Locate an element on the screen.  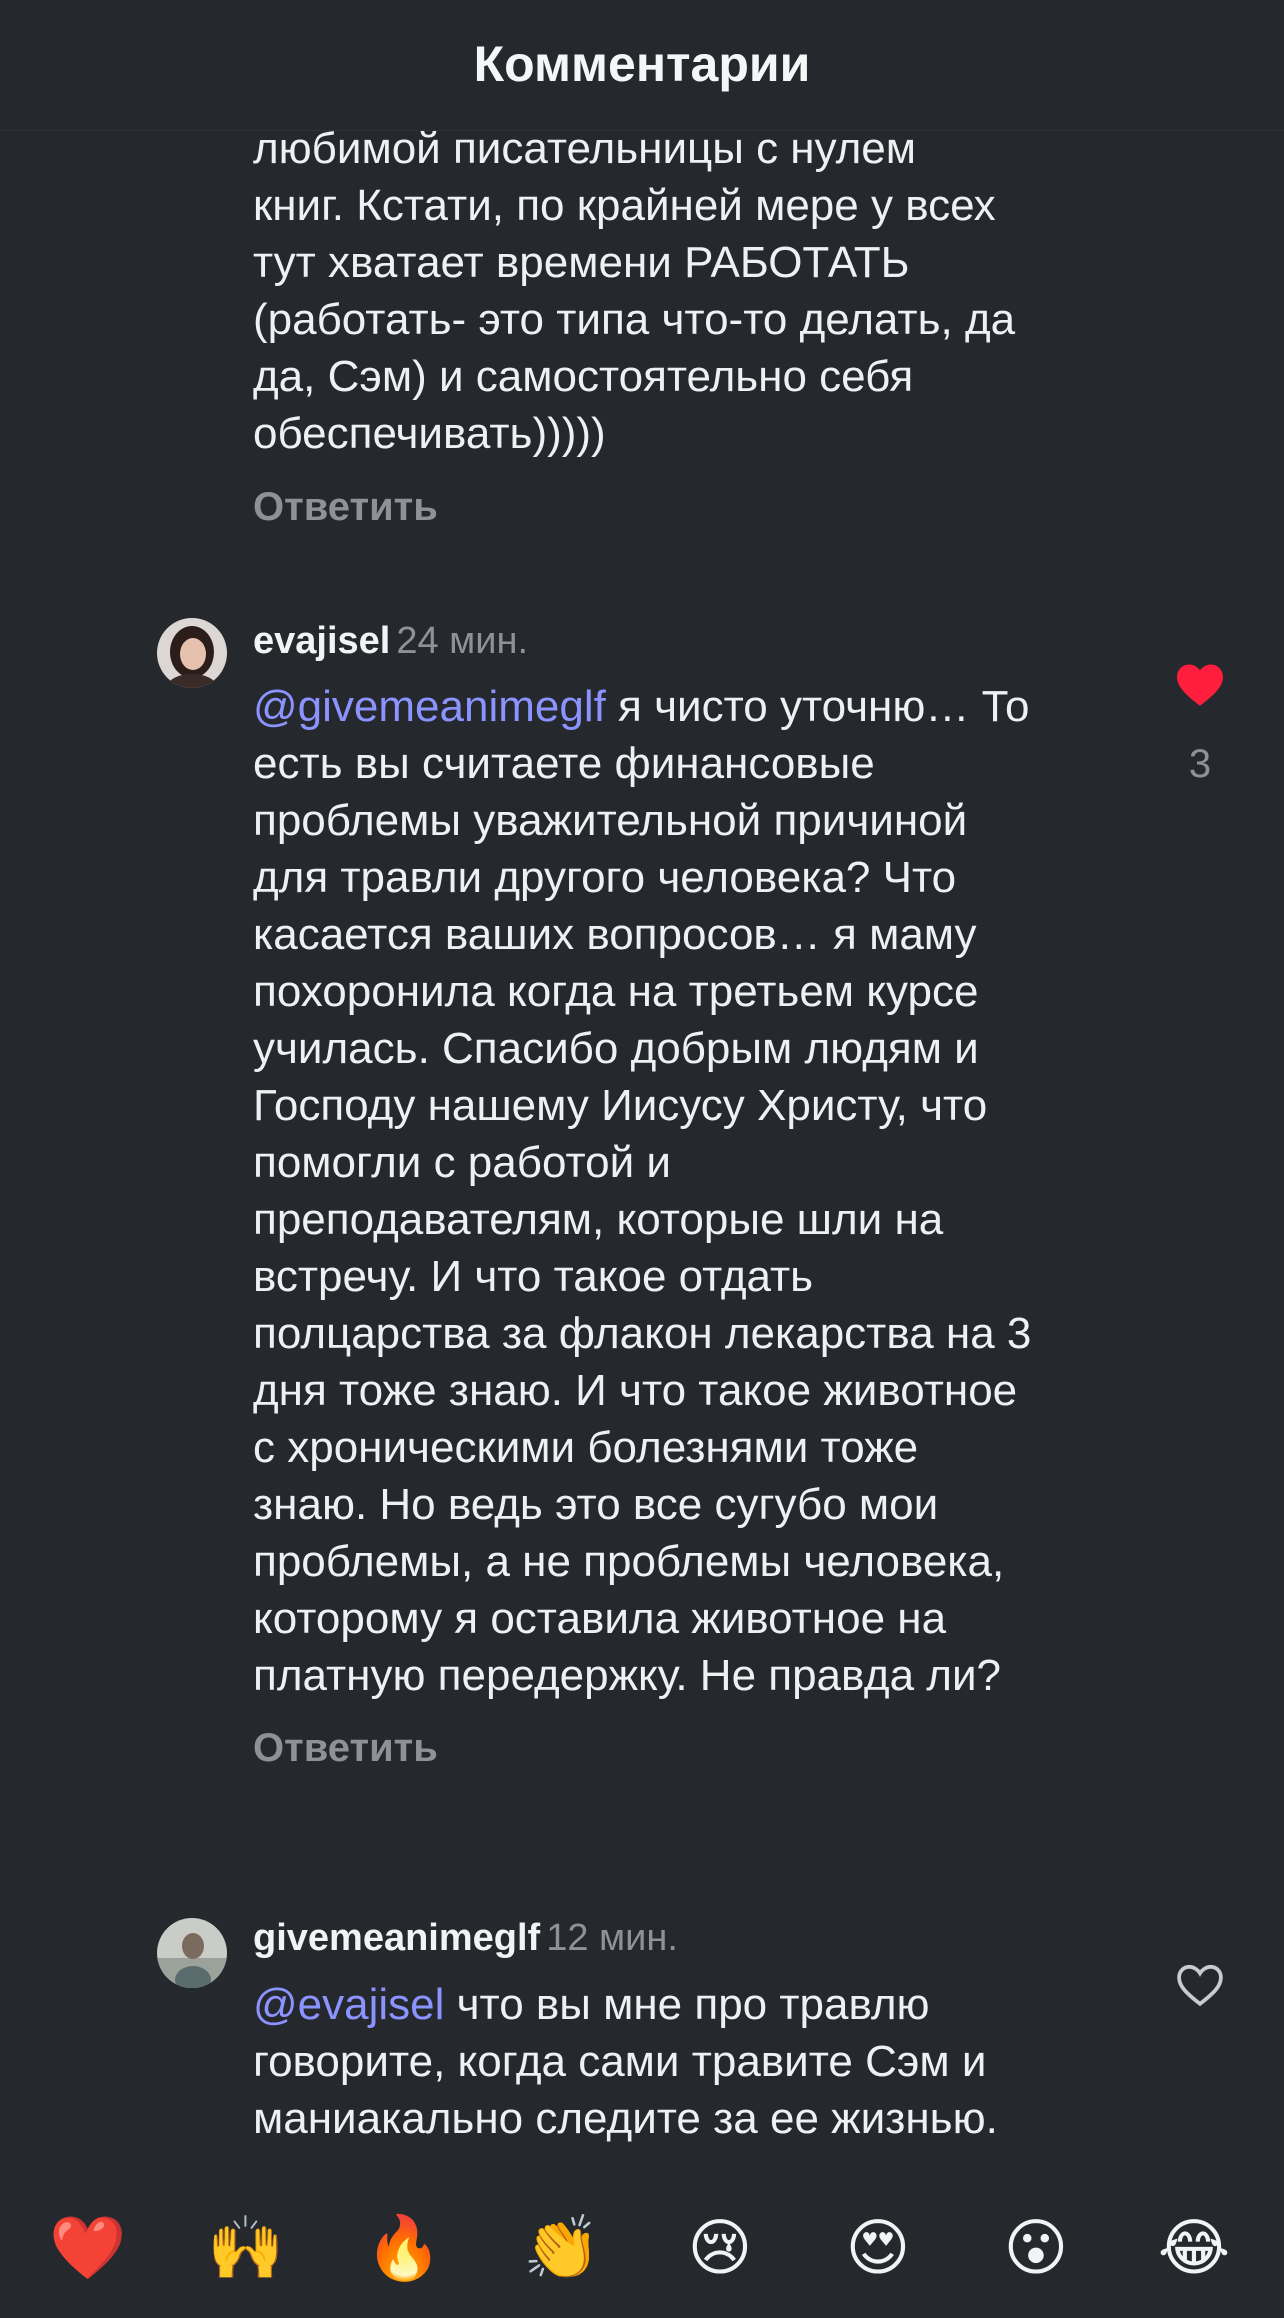
emoji-heart-button: ❤️ is located at coordinates (88, 2248).